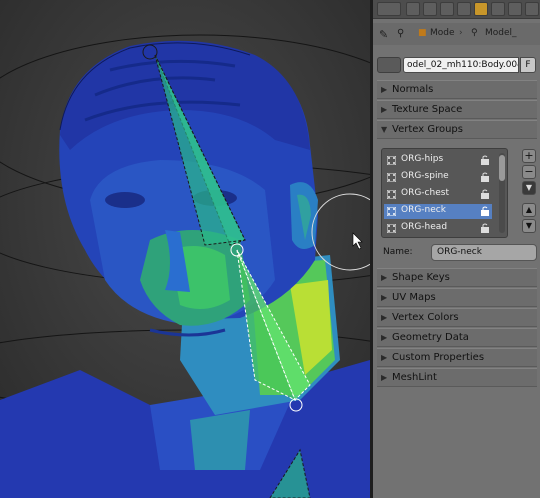 This screenshot has height=498, width=540. Describe the element at coordinates (424, 227) in the screenshot. I see `vertex-group-name: ORG-head` at that location.